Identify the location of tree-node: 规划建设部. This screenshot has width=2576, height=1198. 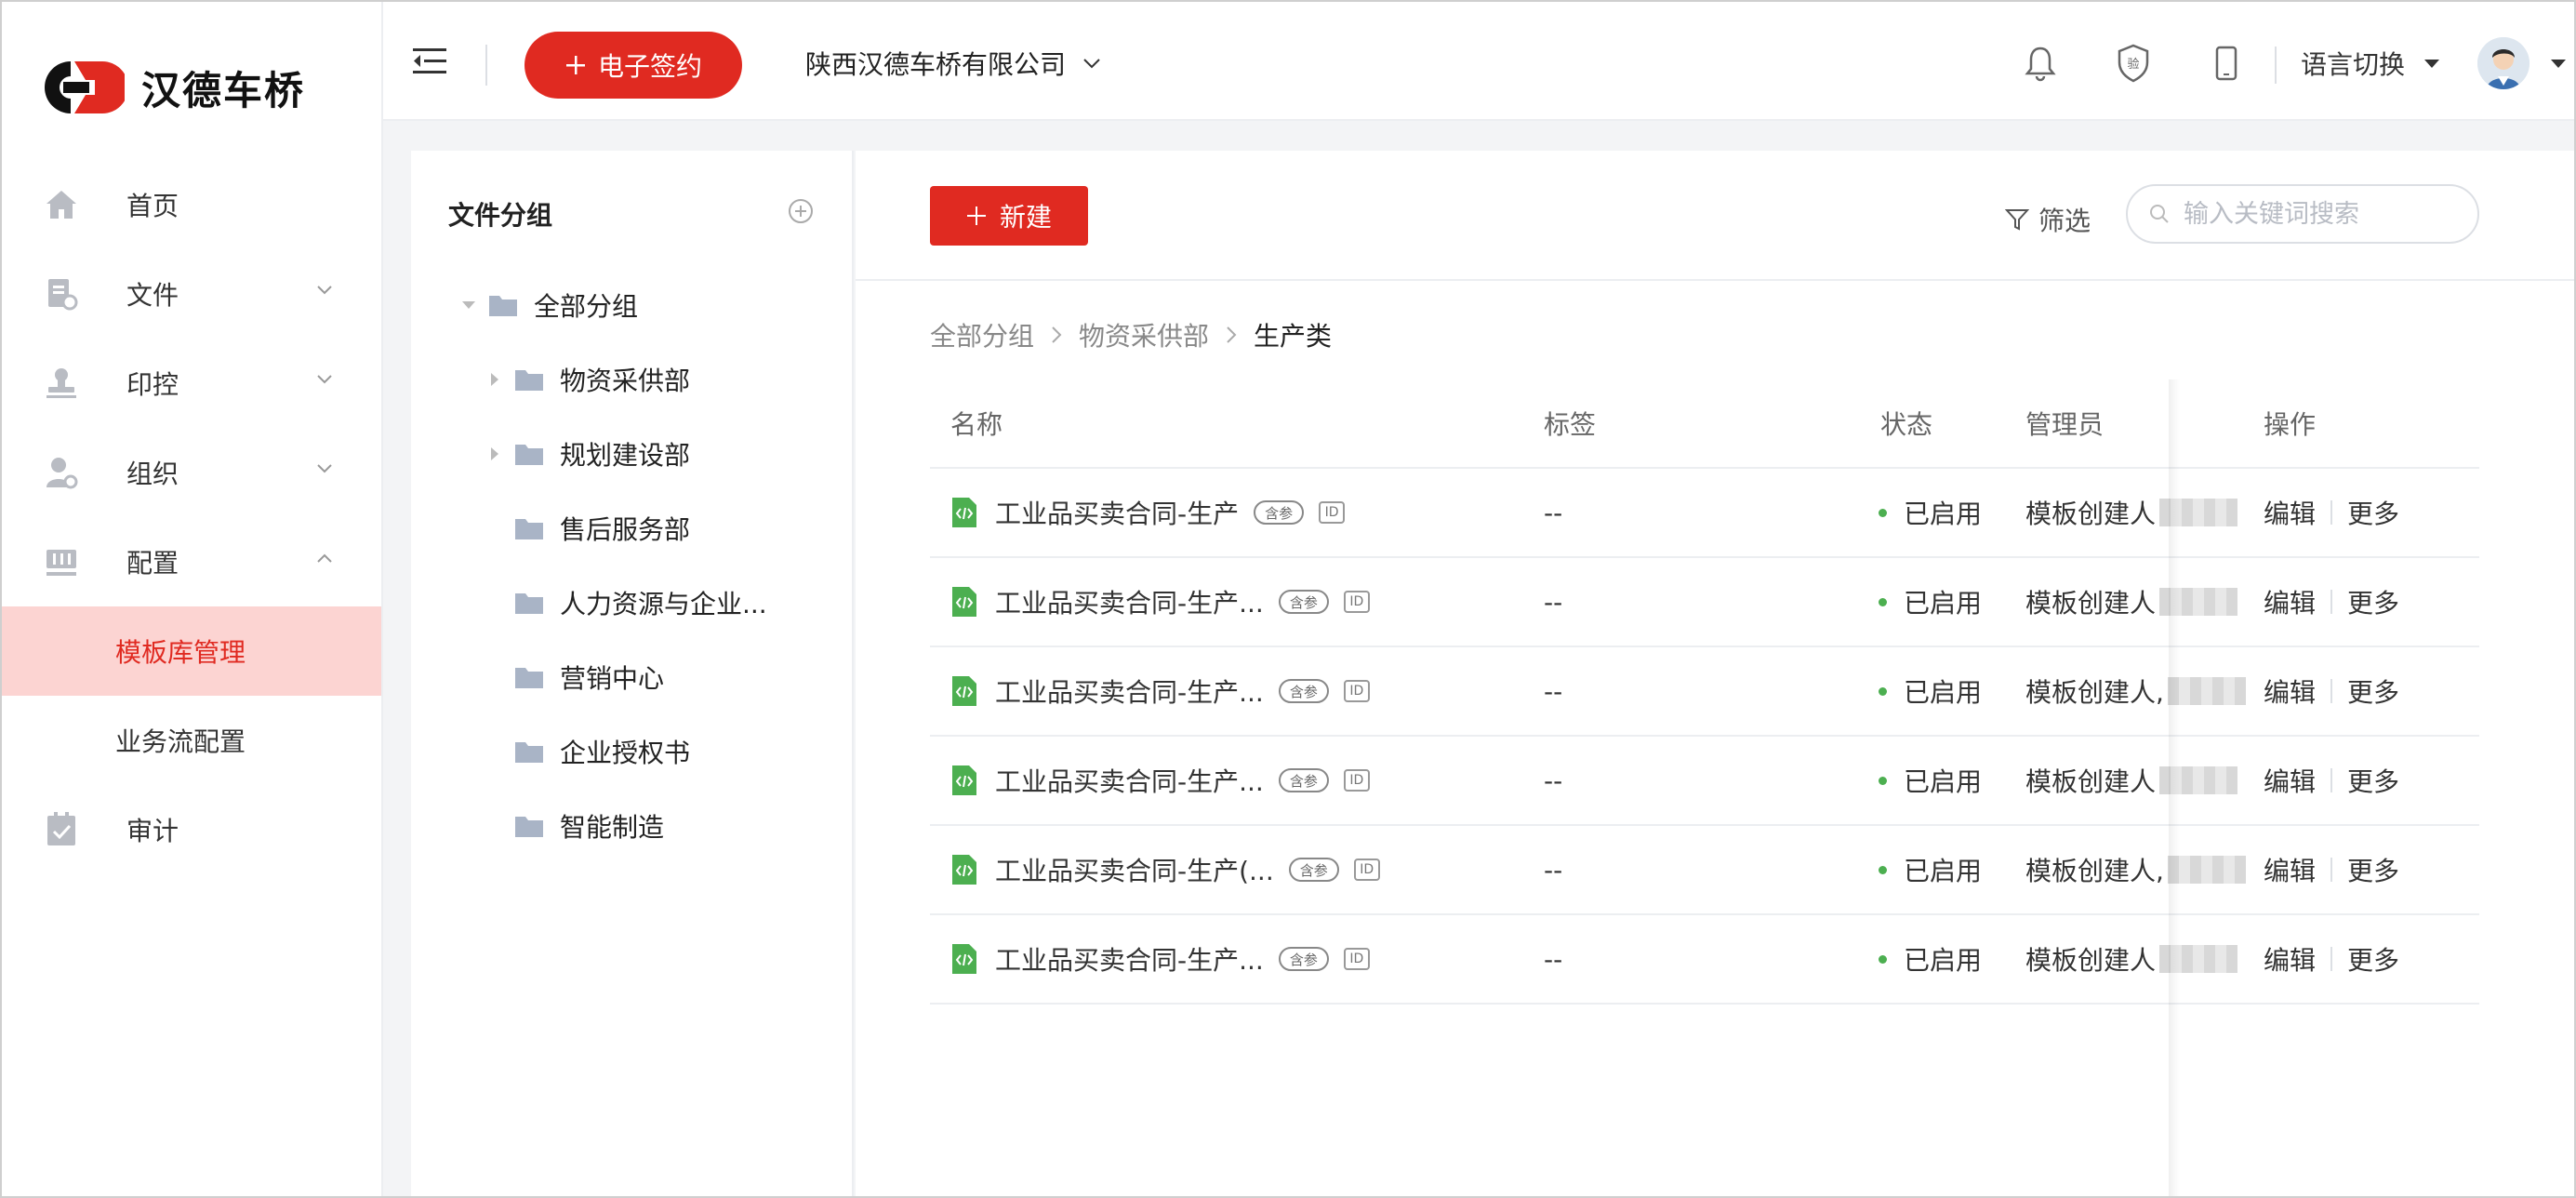
(632, 454).